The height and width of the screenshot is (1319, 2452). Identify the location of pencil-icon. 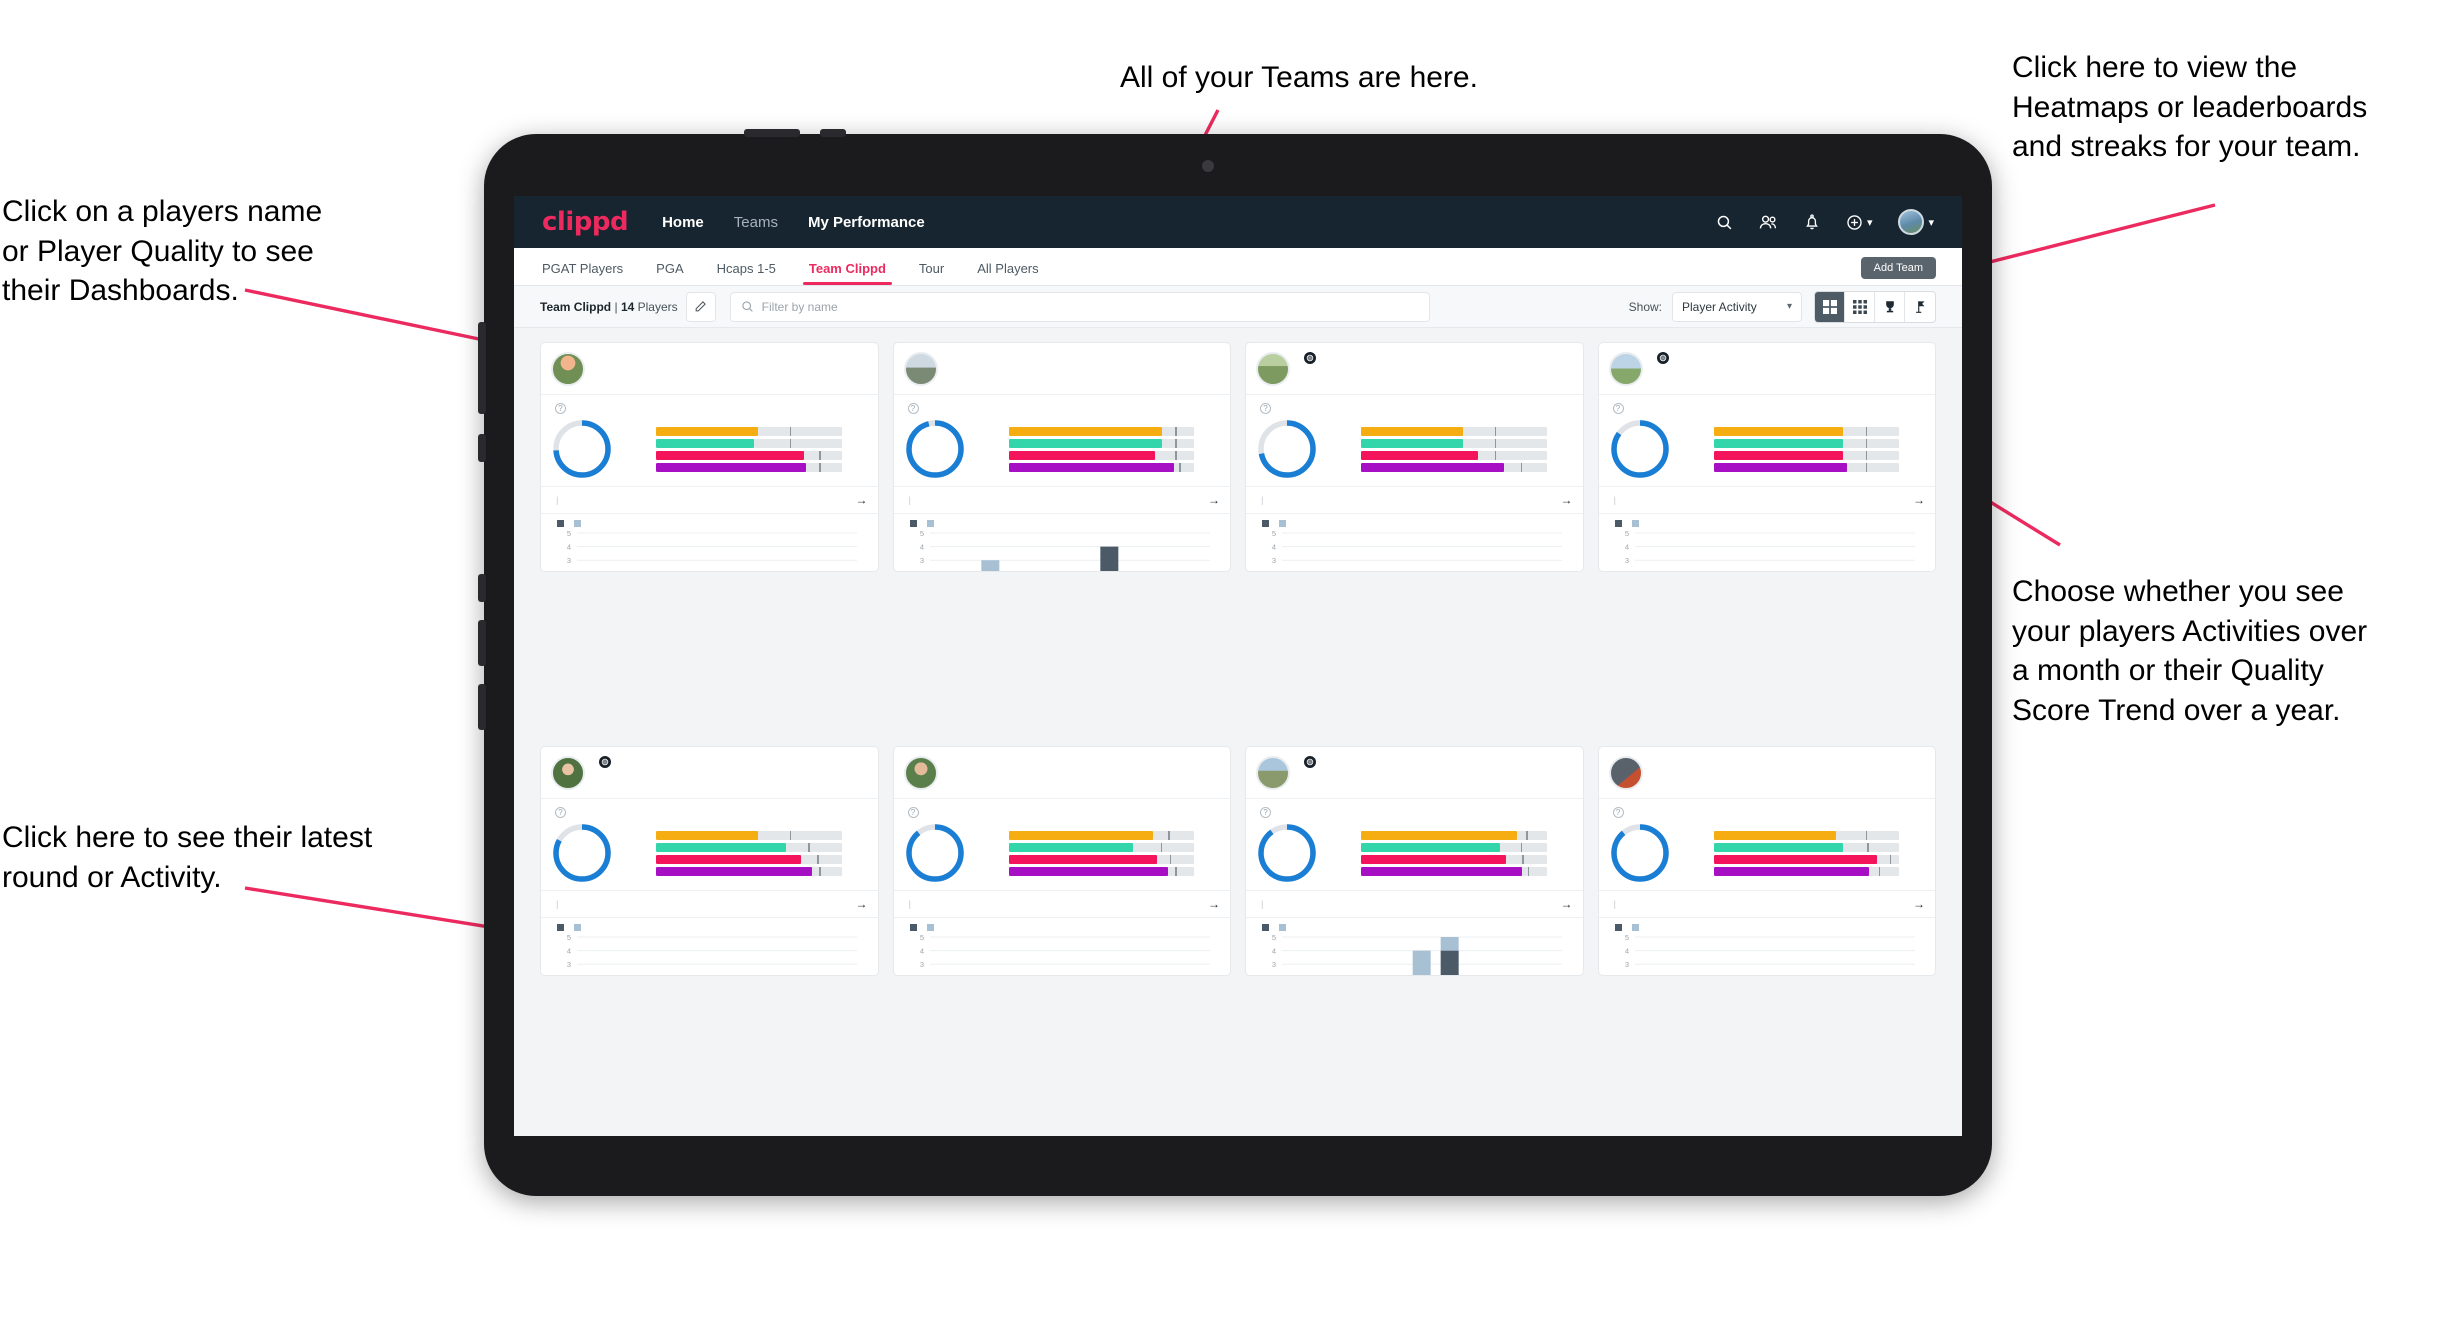
(700, 306).